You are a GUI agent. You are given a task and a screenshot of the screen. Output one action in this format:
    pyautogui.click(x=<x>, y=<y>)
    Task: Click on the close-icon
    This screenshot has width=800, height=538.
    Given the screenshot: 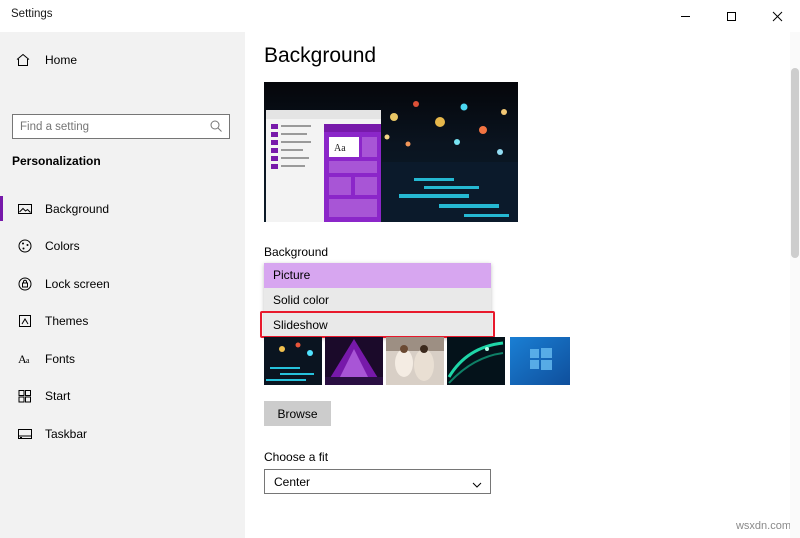 What is the action you would take?
    pyautogui.click(x=777, y=16)
    